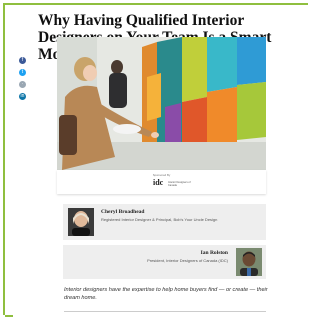 This screenshot has width=320, height=318. I want to click on frame-corner, so click(9, 316).